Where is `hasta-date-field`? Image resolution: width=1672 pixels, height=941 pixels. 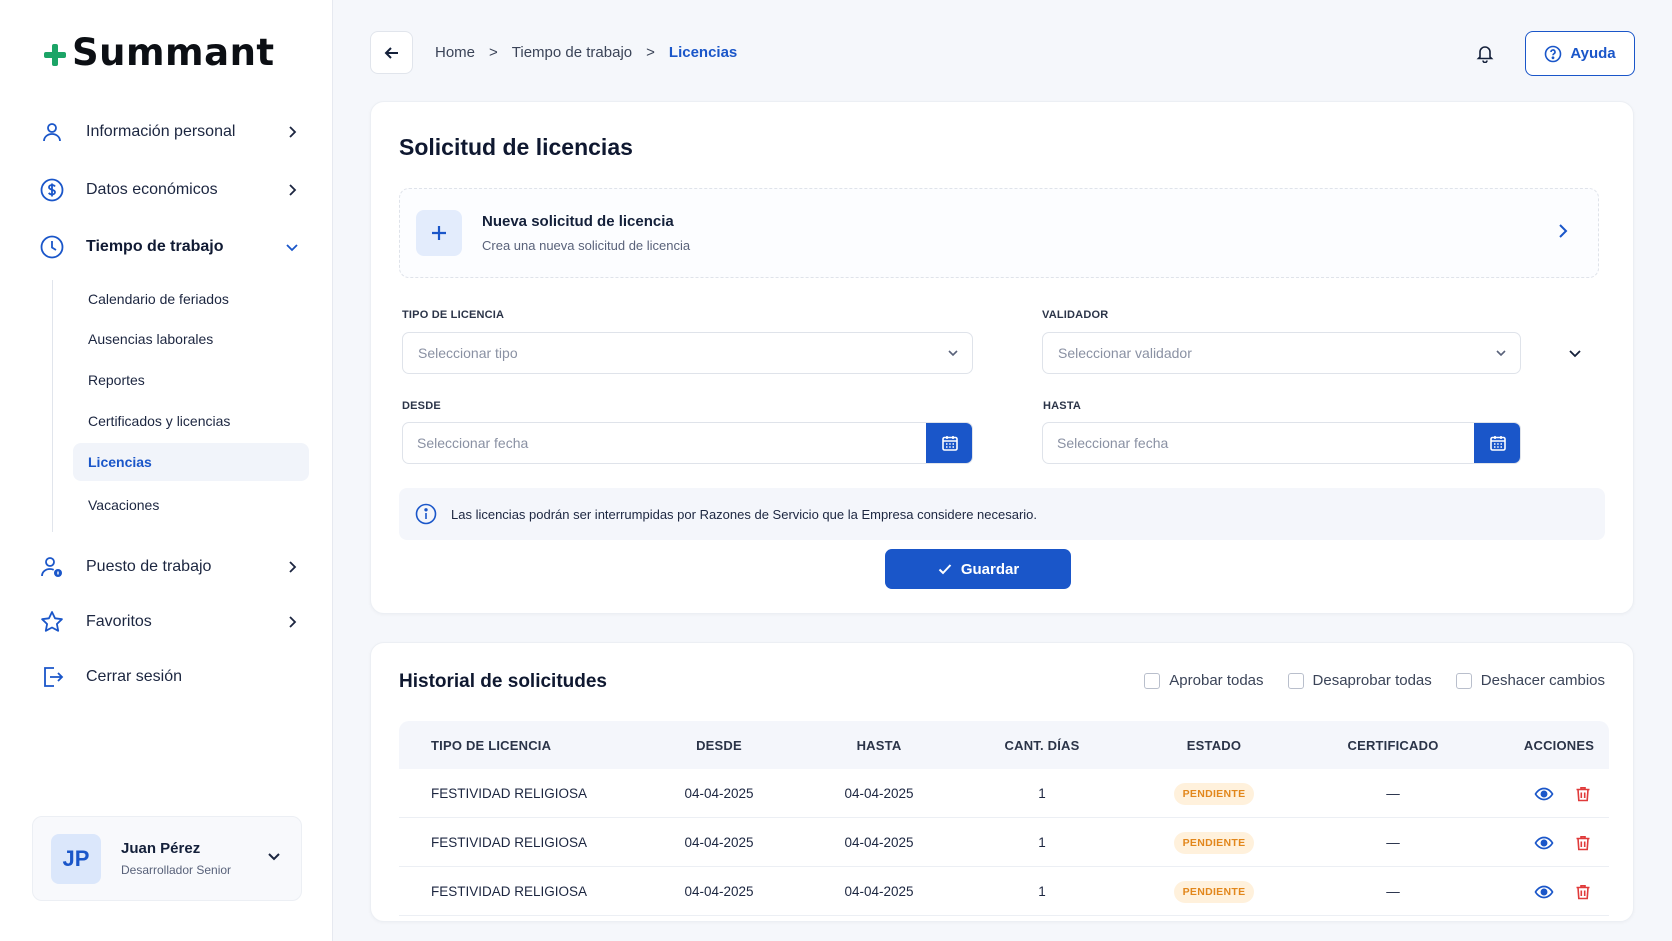 hasta-date-field is located at coordinates (1281, 443).